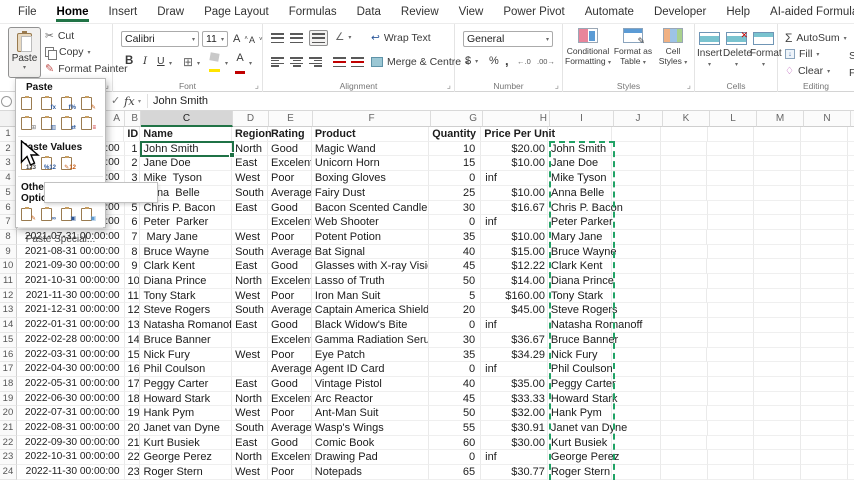  What do you see at coordinates (240, 39) in the screenshot?
I see `grow-font-button: A ˄` at bounding box center [240, 39].